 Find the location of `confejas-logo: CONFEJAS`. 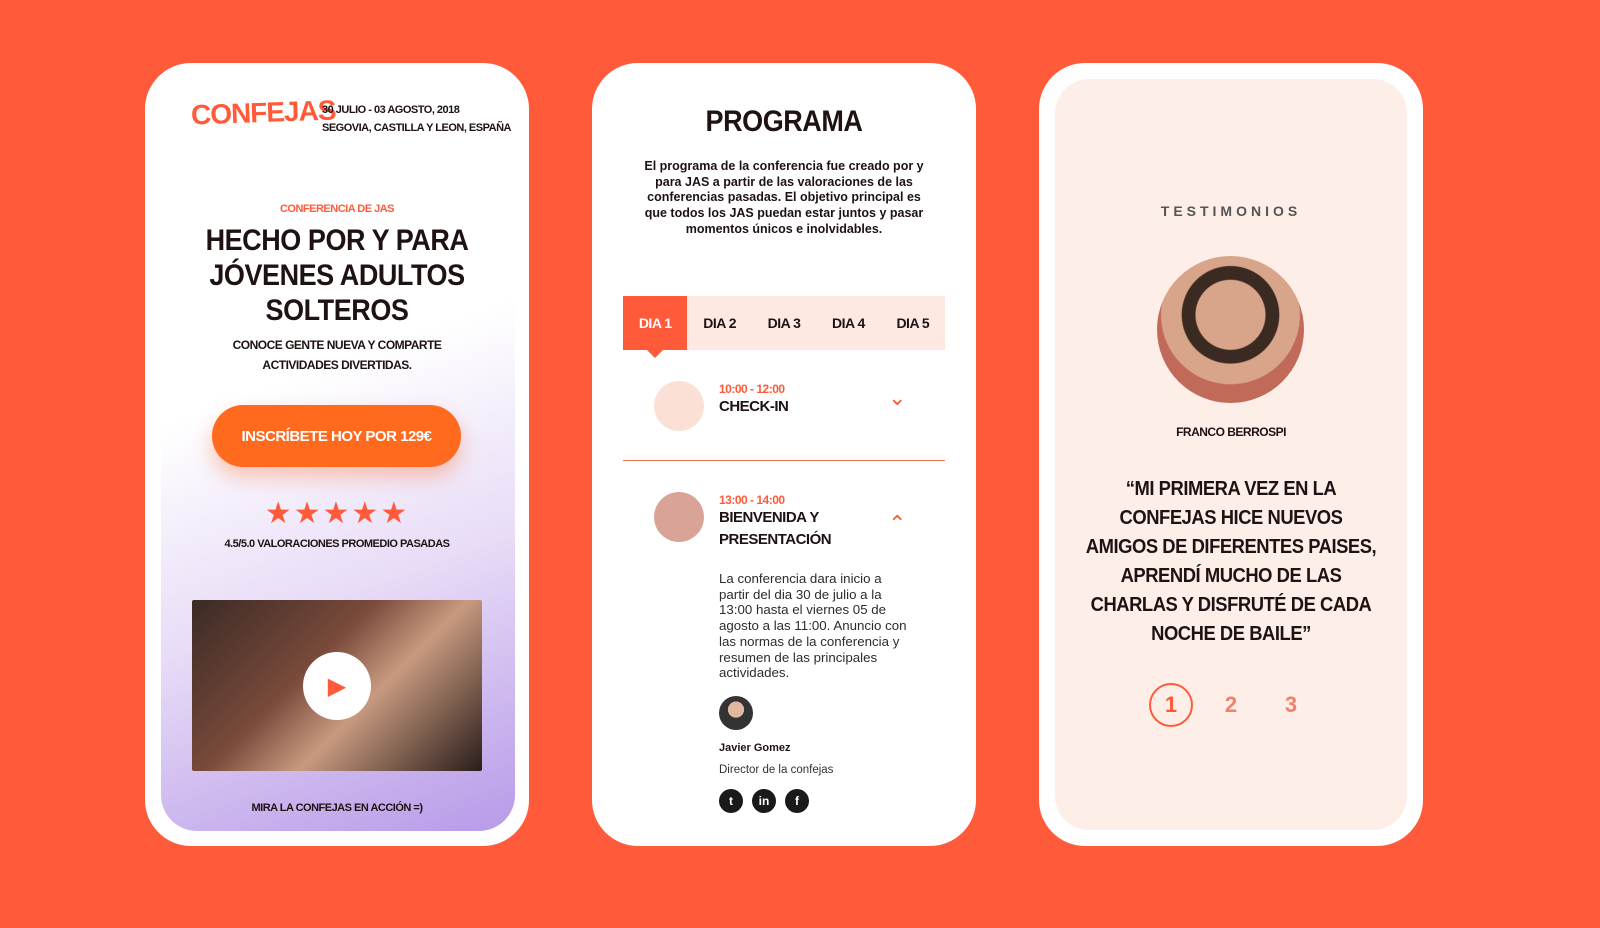

confejas-logo: CONFEJAS is located at coordinates (262, 112).